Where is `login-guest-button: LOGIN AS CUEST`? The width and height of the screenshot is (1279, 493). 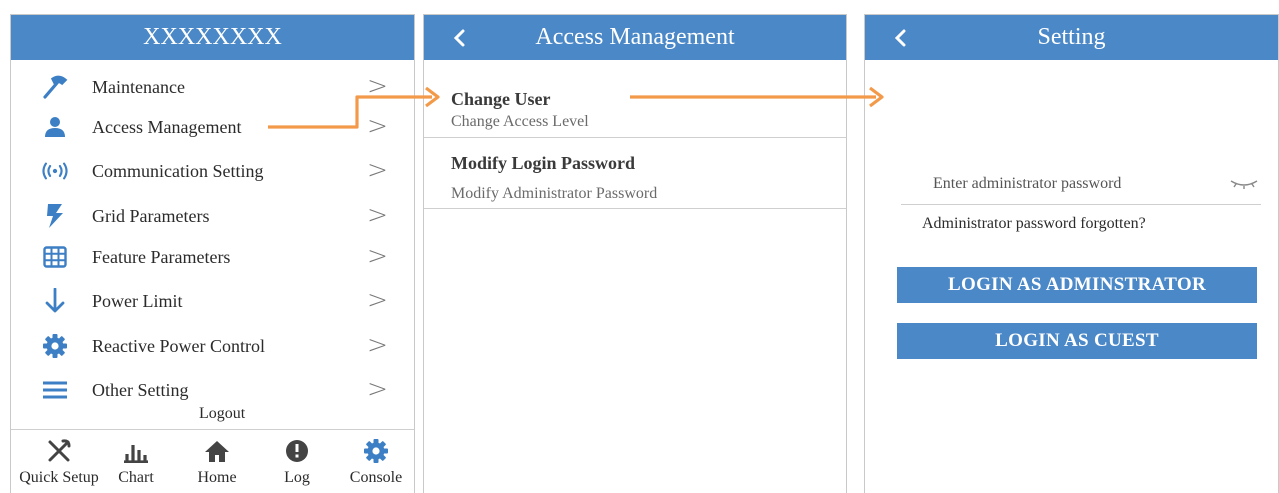
login-guest-button: LOGIN AS CUEST is located at coordinates (1077, 341).